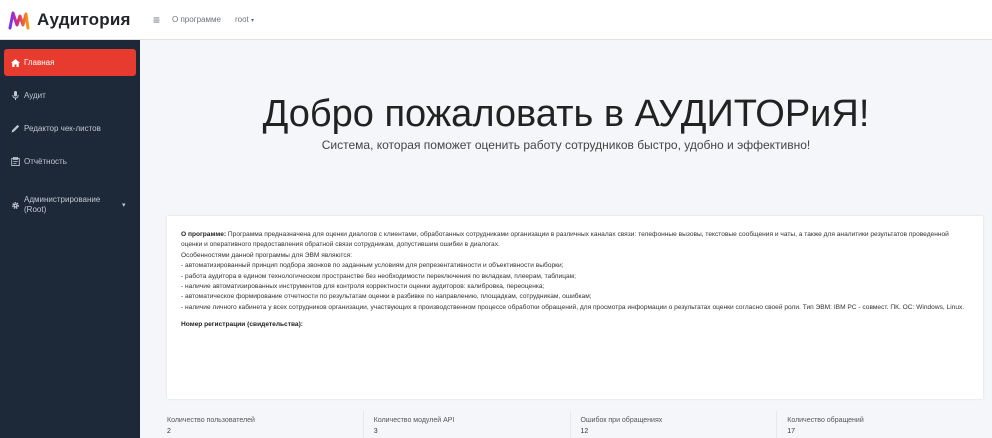 The width and height of the screenshot is (992, 438). I want to click on sidebar-item-label: Администрирование (Root), so click(62, 204).